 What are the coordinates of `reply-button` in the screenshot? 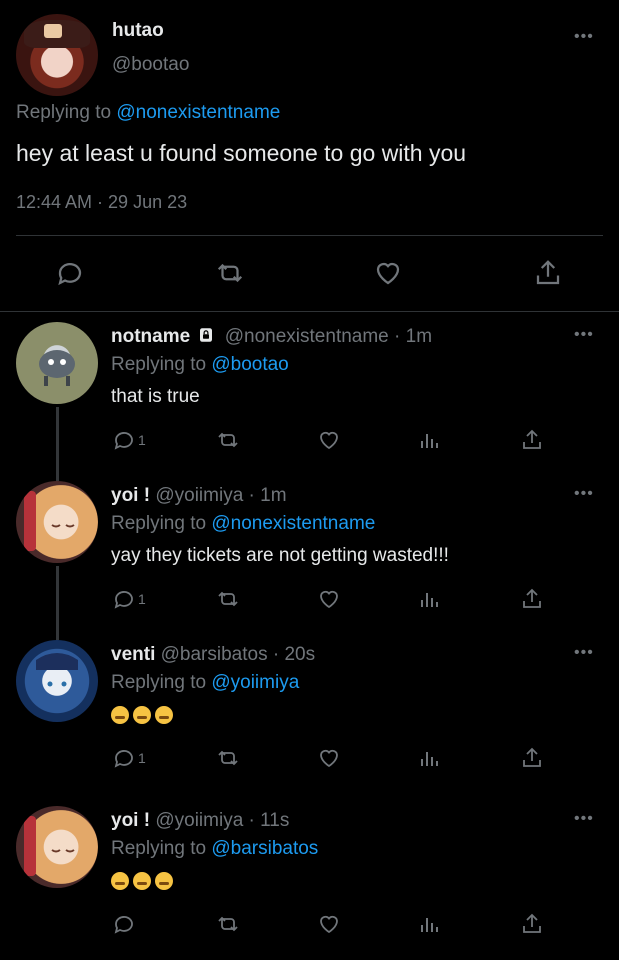 It's located at (124, 924).